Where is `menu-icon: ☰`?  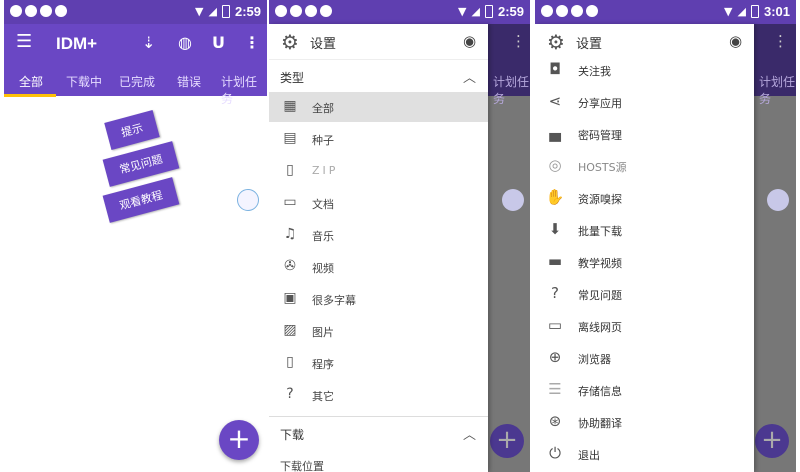
menu-icon: ☰ is located at coordinates (24, 41).